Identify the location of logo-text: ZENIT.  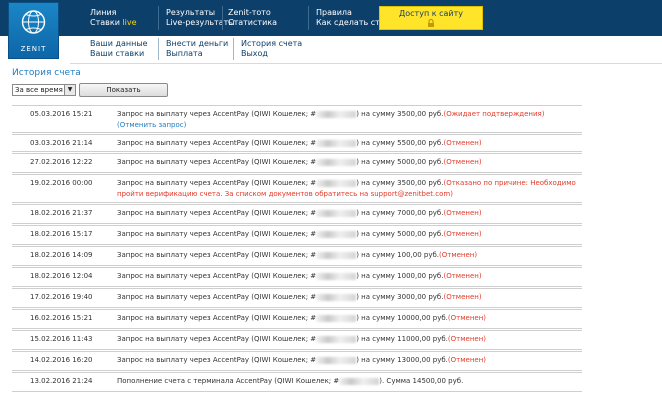
(33, 49).